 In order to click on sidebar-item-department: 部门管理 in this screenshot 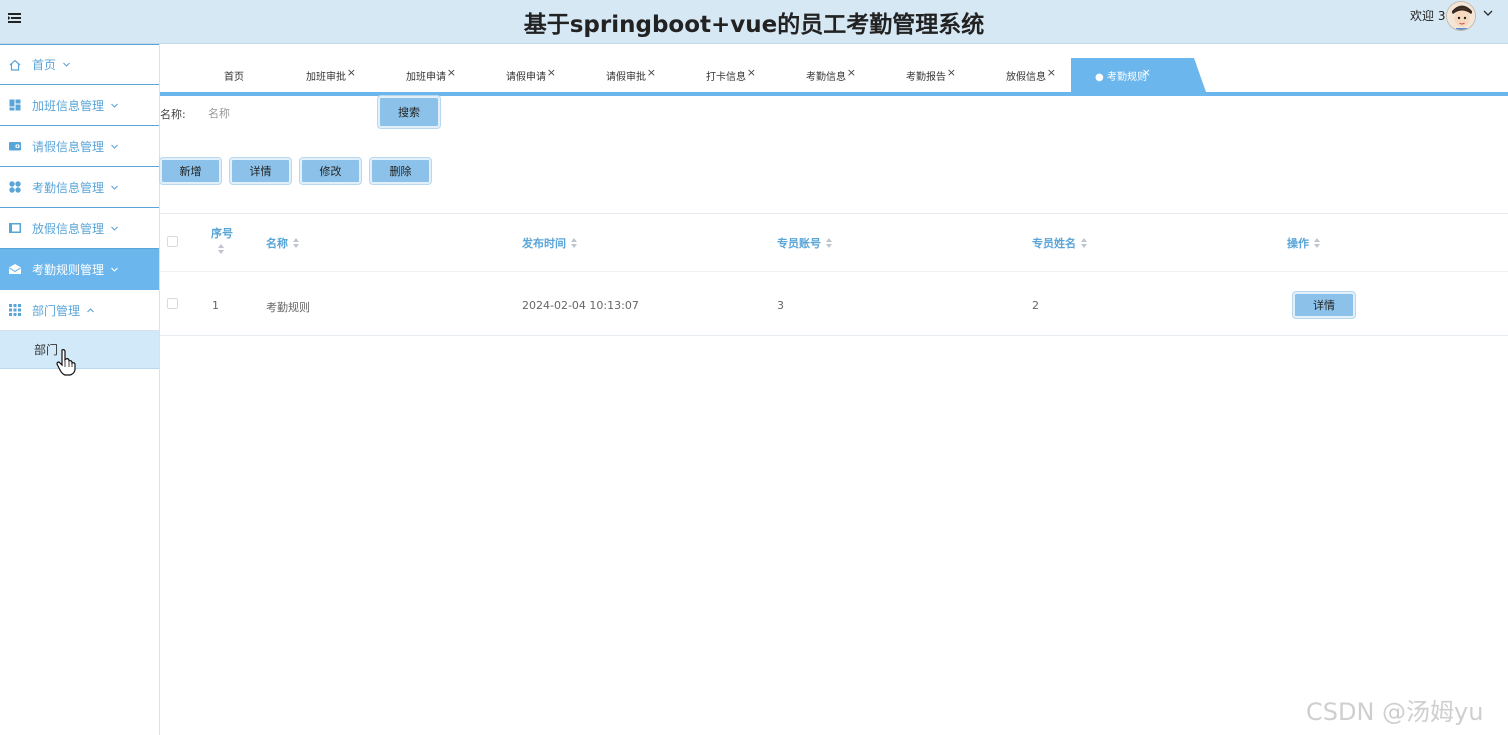, I will do `click(79, 310)`.